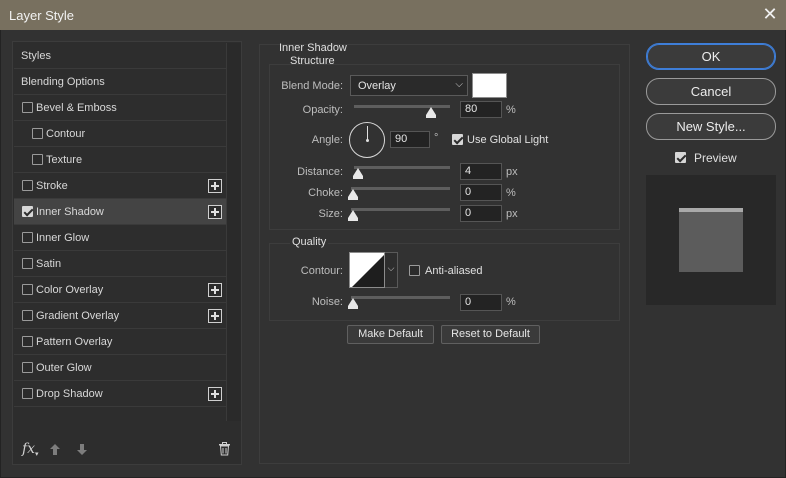 This screenshot has width=786, height=478. Describe the element at coordinates (353, 303) in the screenshot. I see `noise-slider-thumb` at that location.